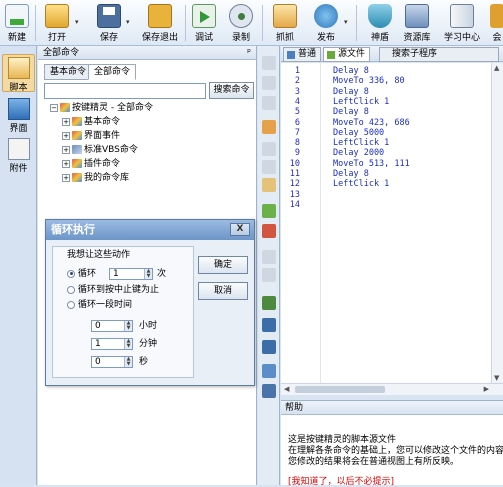 The height and width of the screenshot is (487, 503). I want to click on publish-button: 发布, so click(326, 23).